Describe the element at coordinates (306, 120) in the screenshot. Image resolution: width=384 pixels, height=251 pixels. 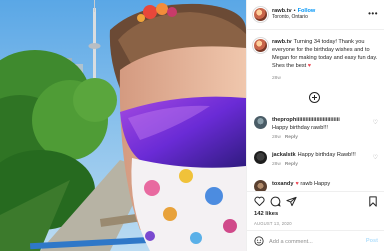
I see `commenter-username: theprophiiiiiiiiiiiiiiiiiiiiiiiiiiii` at that location.